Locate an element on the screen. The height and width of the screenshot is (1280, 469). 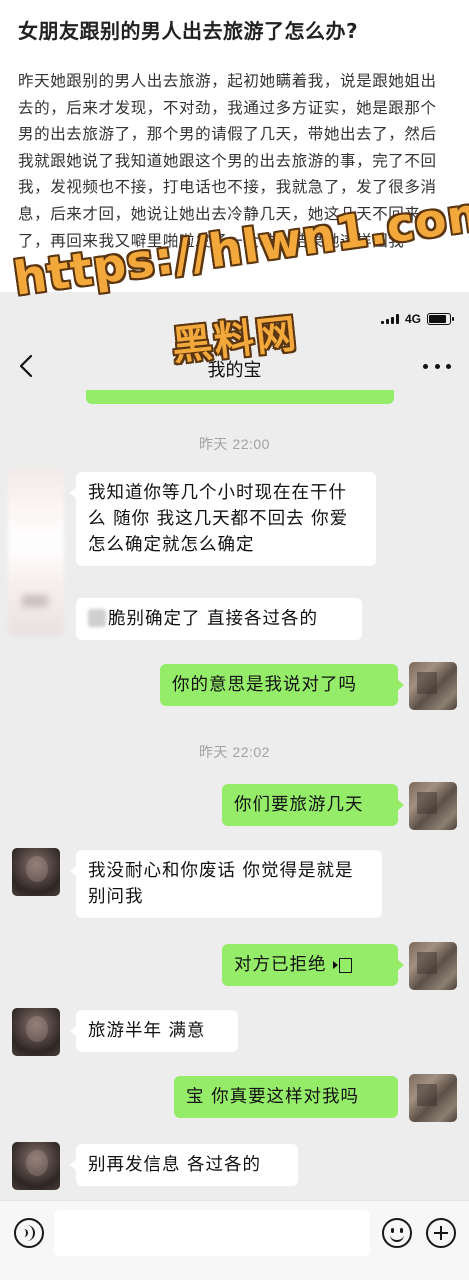
message-bubble-received: 别再发信息 各过各的 is located at coordinates (184, 1165).